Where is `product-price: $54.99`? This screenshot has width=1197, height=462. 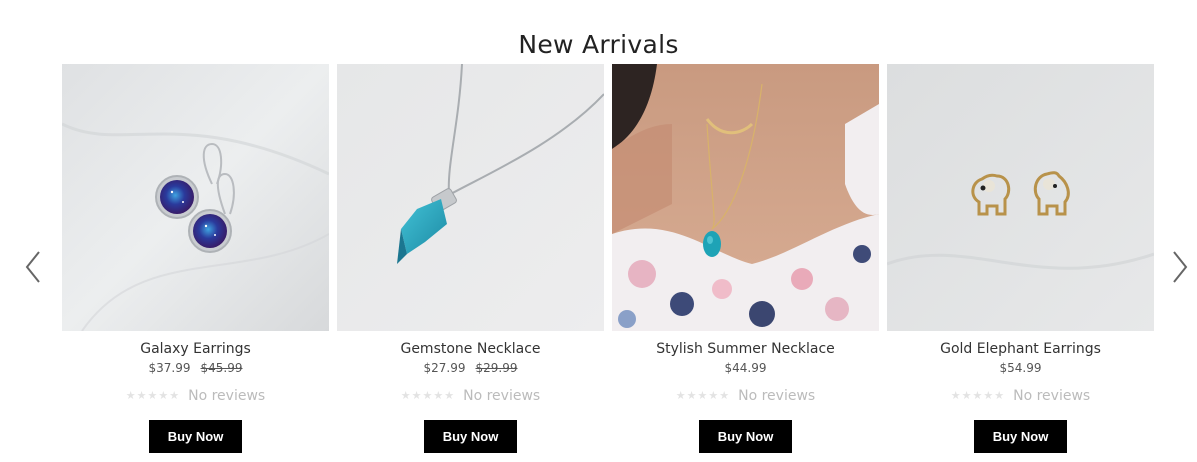 product-price: $54.99 is located at coordinates (1020, 368).